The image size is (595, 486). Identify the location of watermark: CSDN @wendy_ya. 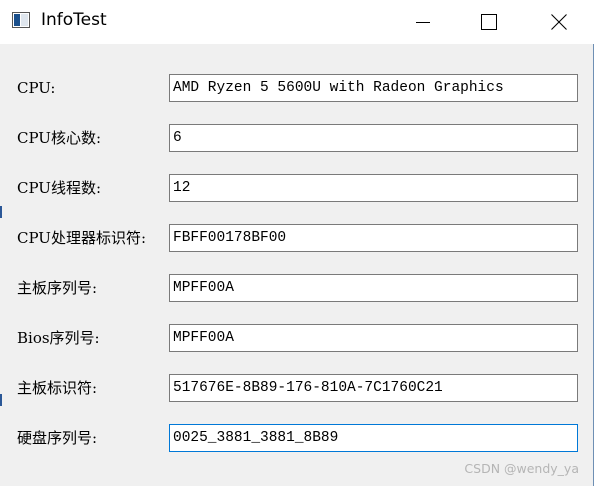
(521, 468).